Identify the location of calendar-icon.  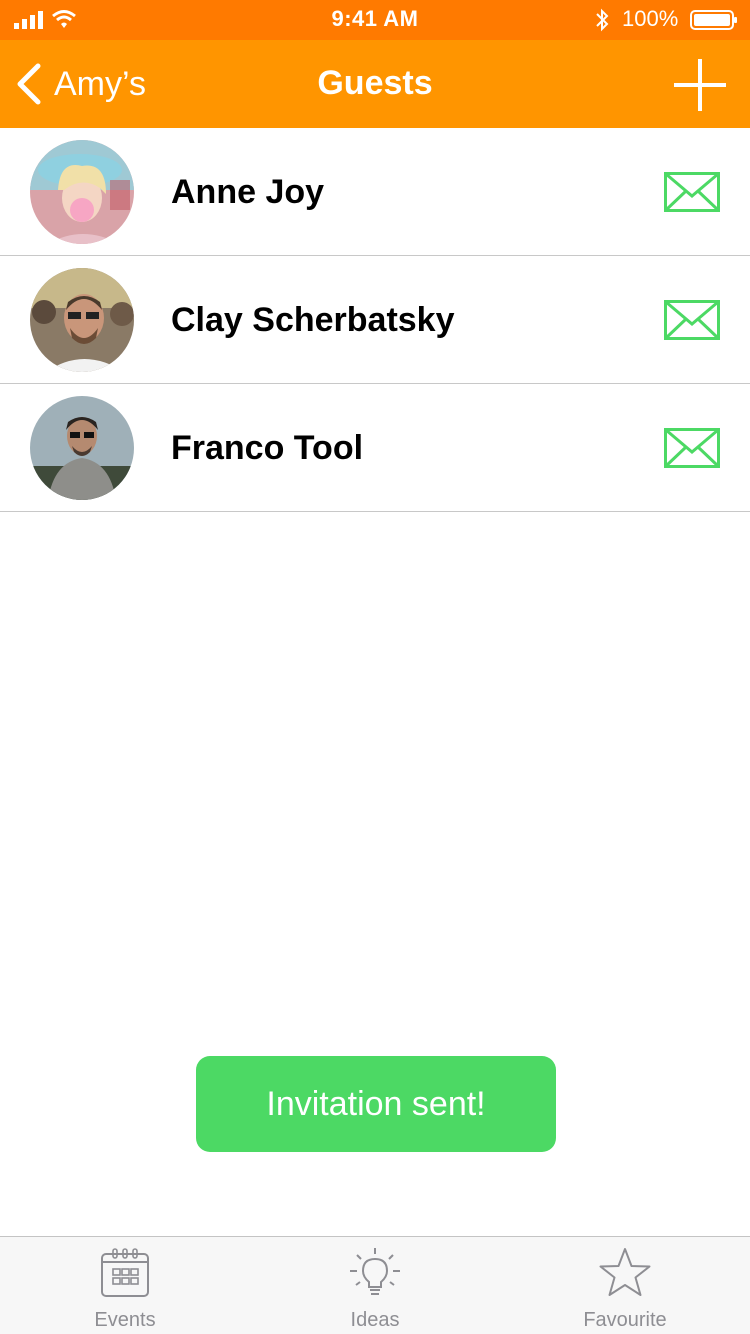
(125, 1272).